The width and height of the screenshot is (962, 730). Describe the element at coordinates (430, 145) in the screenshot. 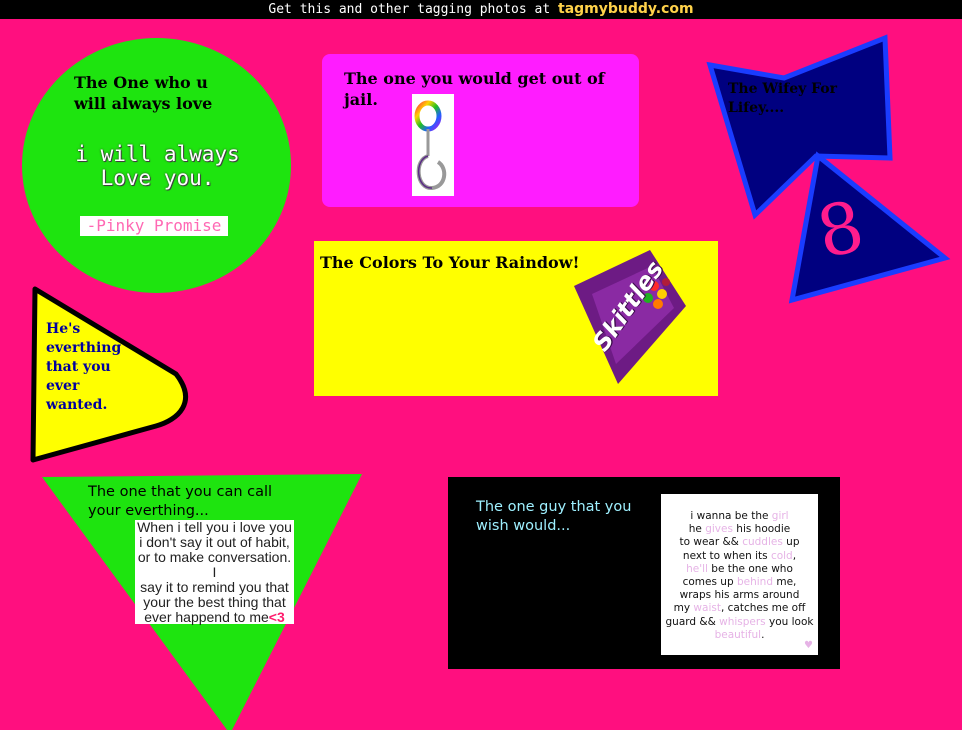

I see `handcuff-key-icon` at that location.